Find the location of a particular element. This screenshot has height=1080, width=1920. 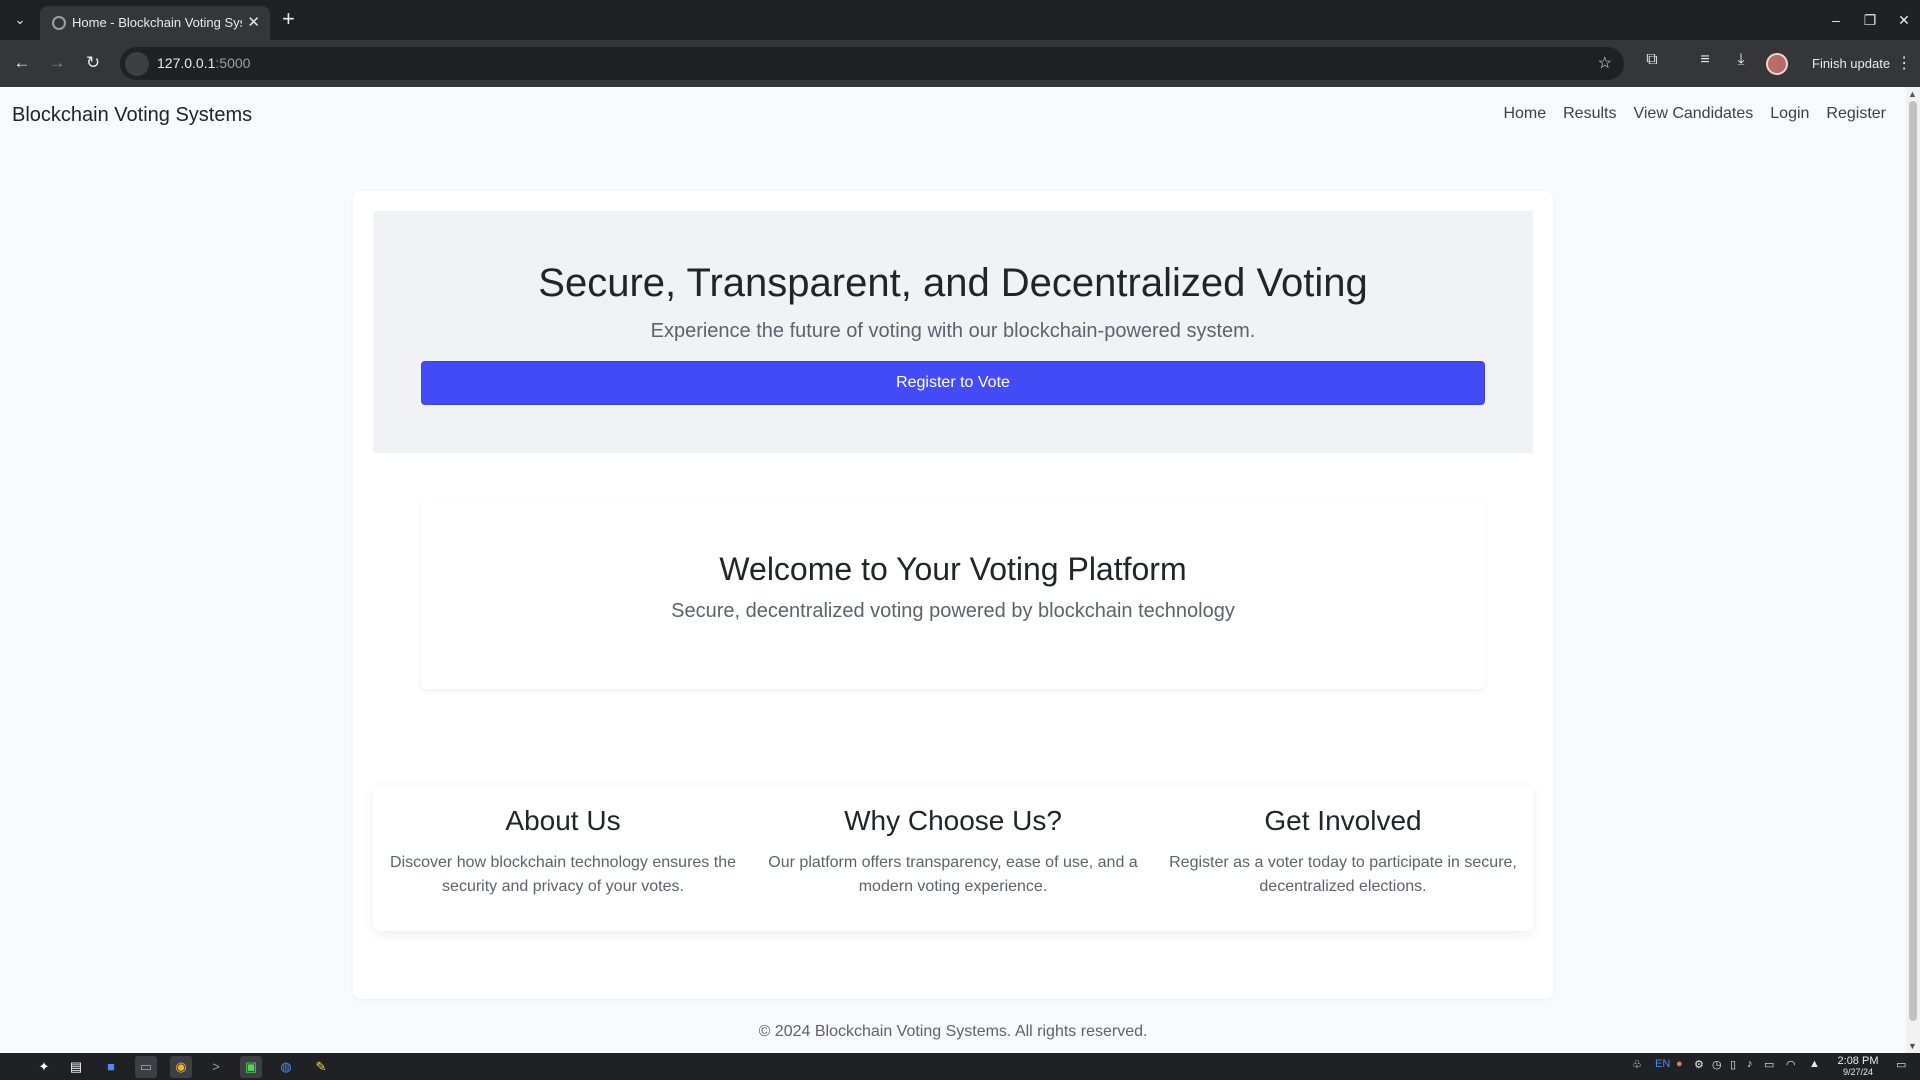

system-clock: 2:08 PM 9/27/24 is located at coordinates (1858, 1066).